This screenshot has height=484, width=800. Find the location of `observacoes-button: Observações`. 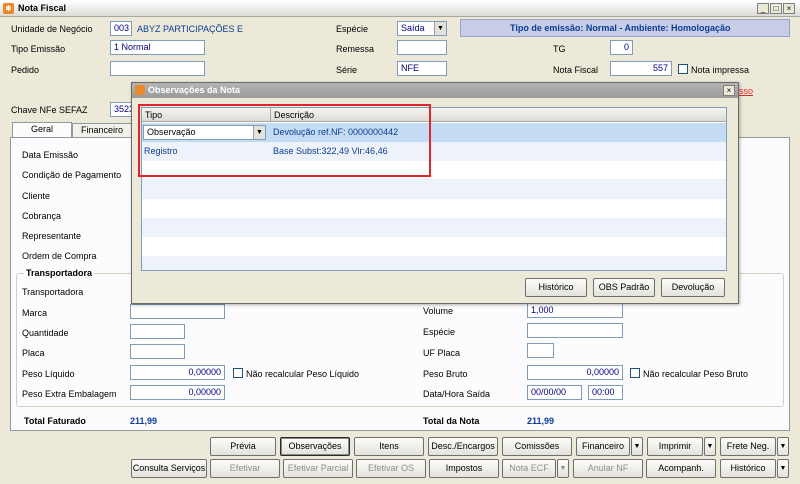

observacoes-button: Observações is located at coordinates (315, 446).